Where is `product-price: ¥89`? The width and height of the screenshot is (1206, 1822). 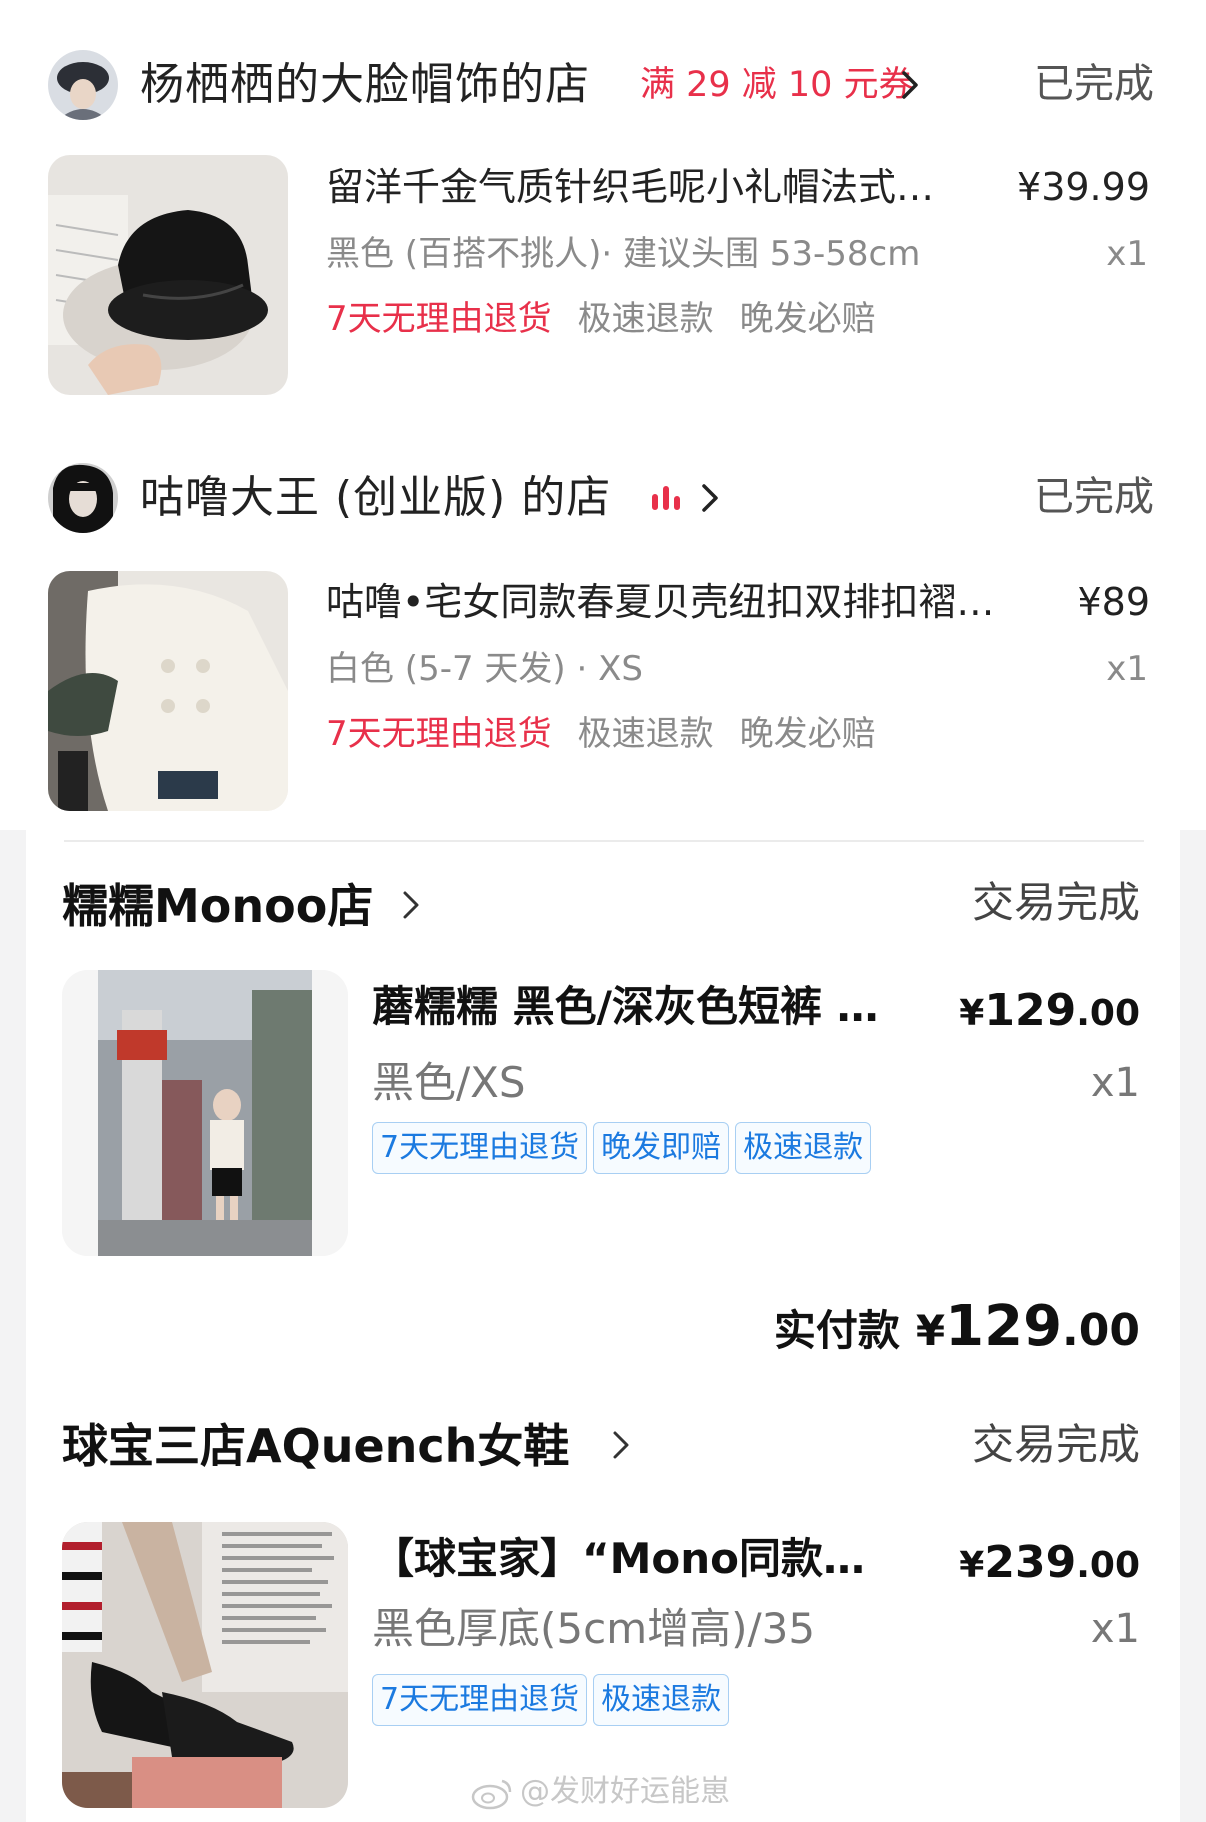 product-price: ¥89 is located at coordinates (1113, 602).